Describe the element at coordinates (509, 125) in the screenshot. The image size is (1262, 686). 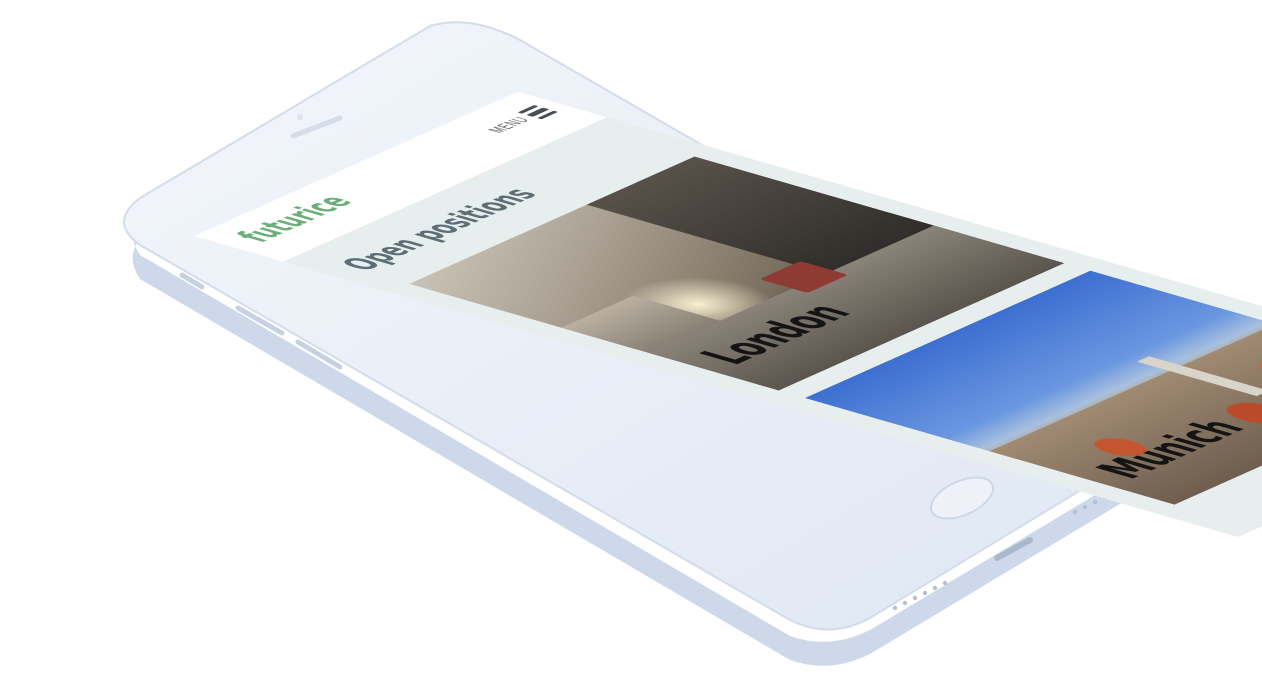
I see `menu-label: MENU` at that location.